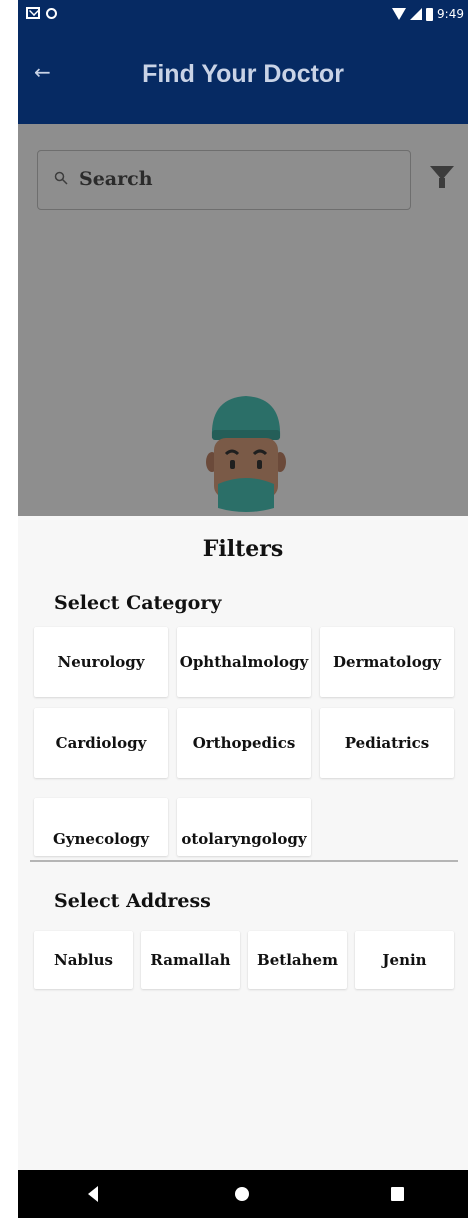 The height and width of the screenshot is (1218, 468). Describe the element at coordinates (101, 827) in the screenshot. I see `category-chip-gynecology: Gynecology` at that location.